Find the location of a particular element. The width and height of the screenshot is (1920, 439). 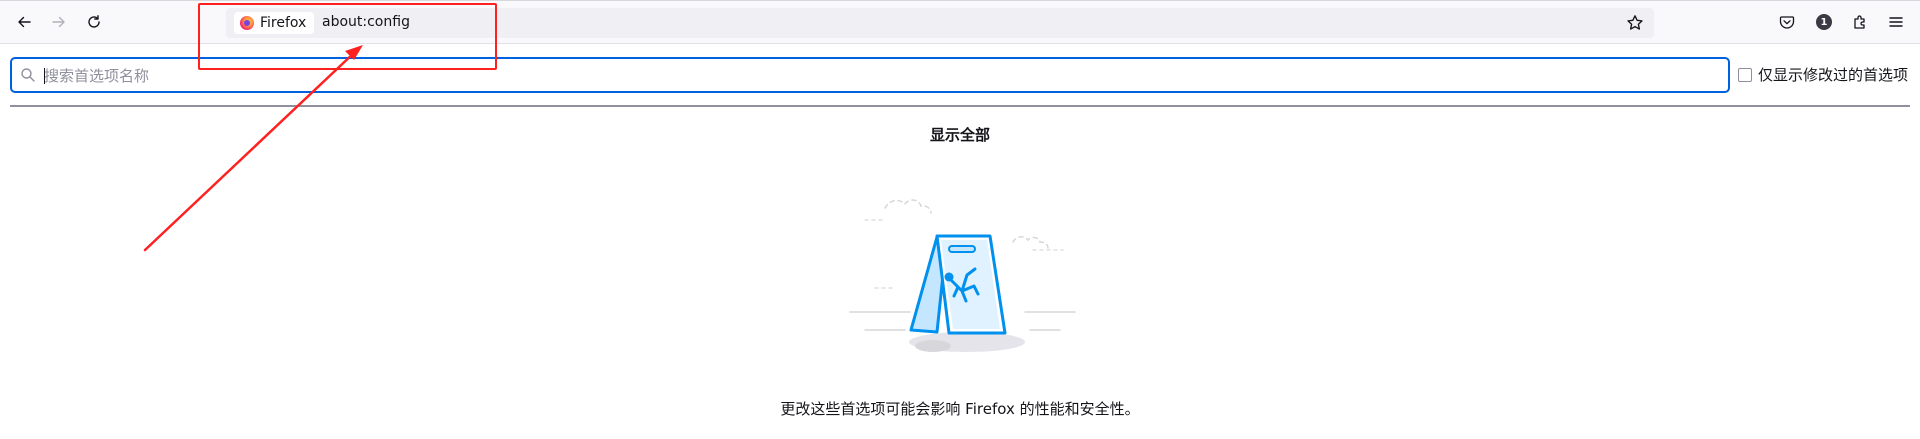

text-caret is located at coordinates (44, 76).